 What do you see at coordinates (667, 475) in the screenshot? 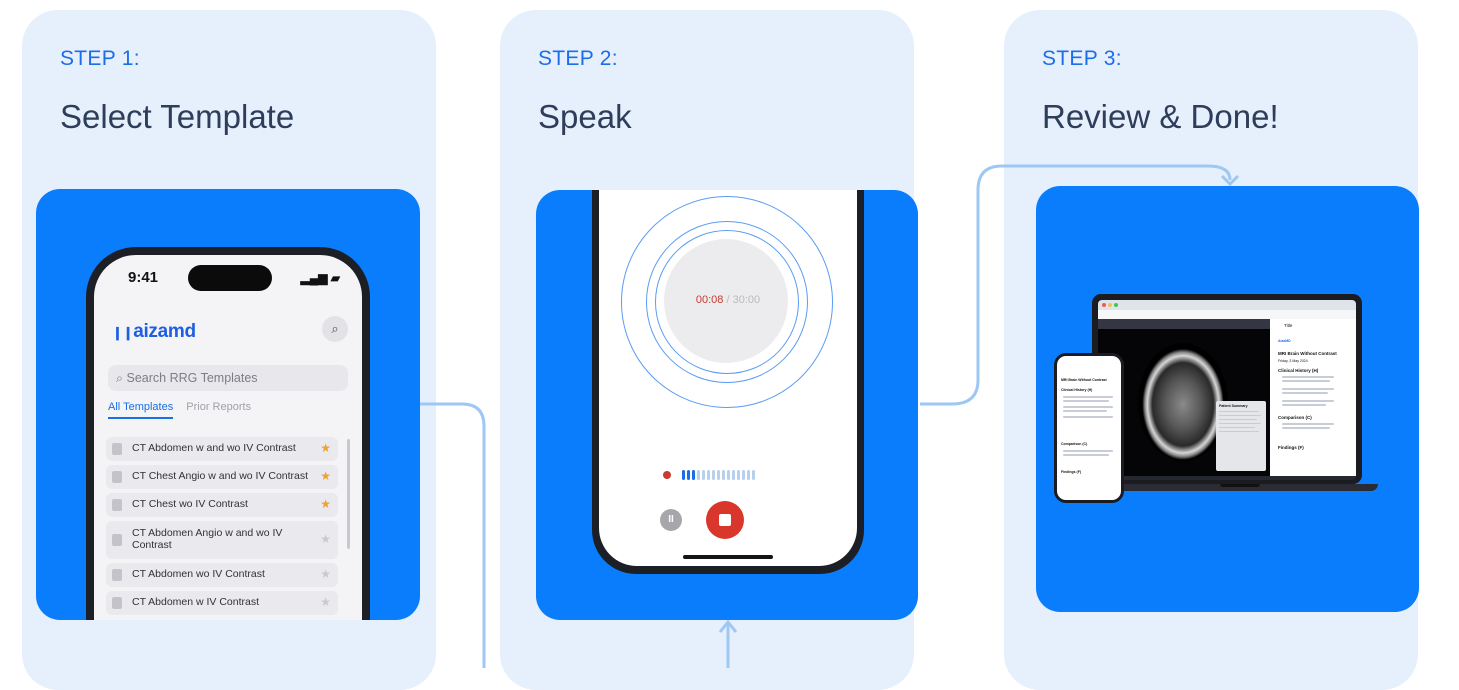
I see `recording-dot-icon` at bounding box center [667, 475].